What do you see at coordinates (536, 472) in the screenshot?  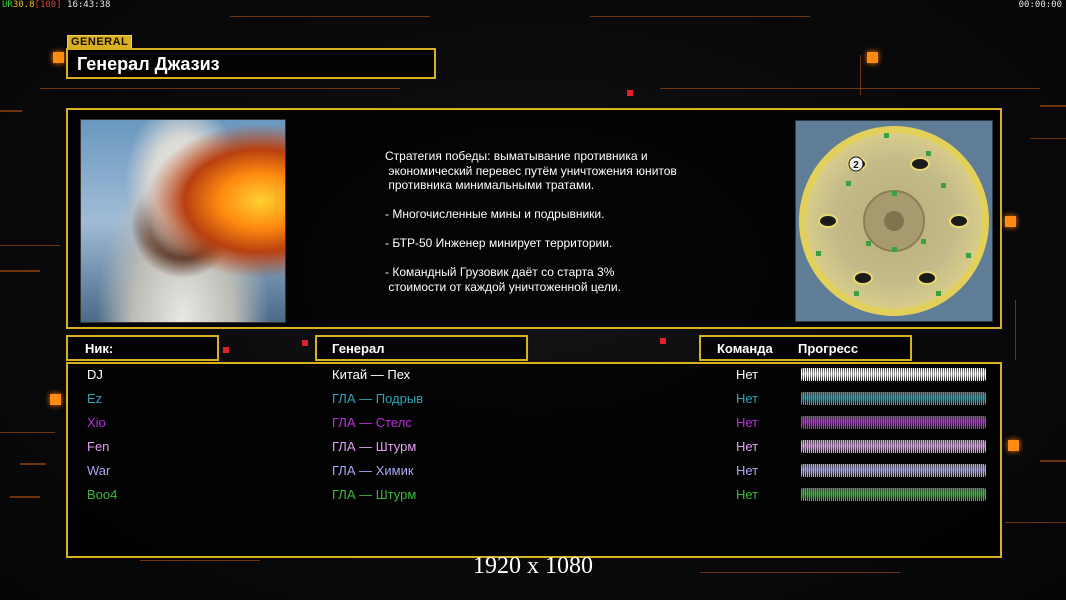 I see `table-row: War ГЛА — Химик Нет` at bounding box center [536, 472].